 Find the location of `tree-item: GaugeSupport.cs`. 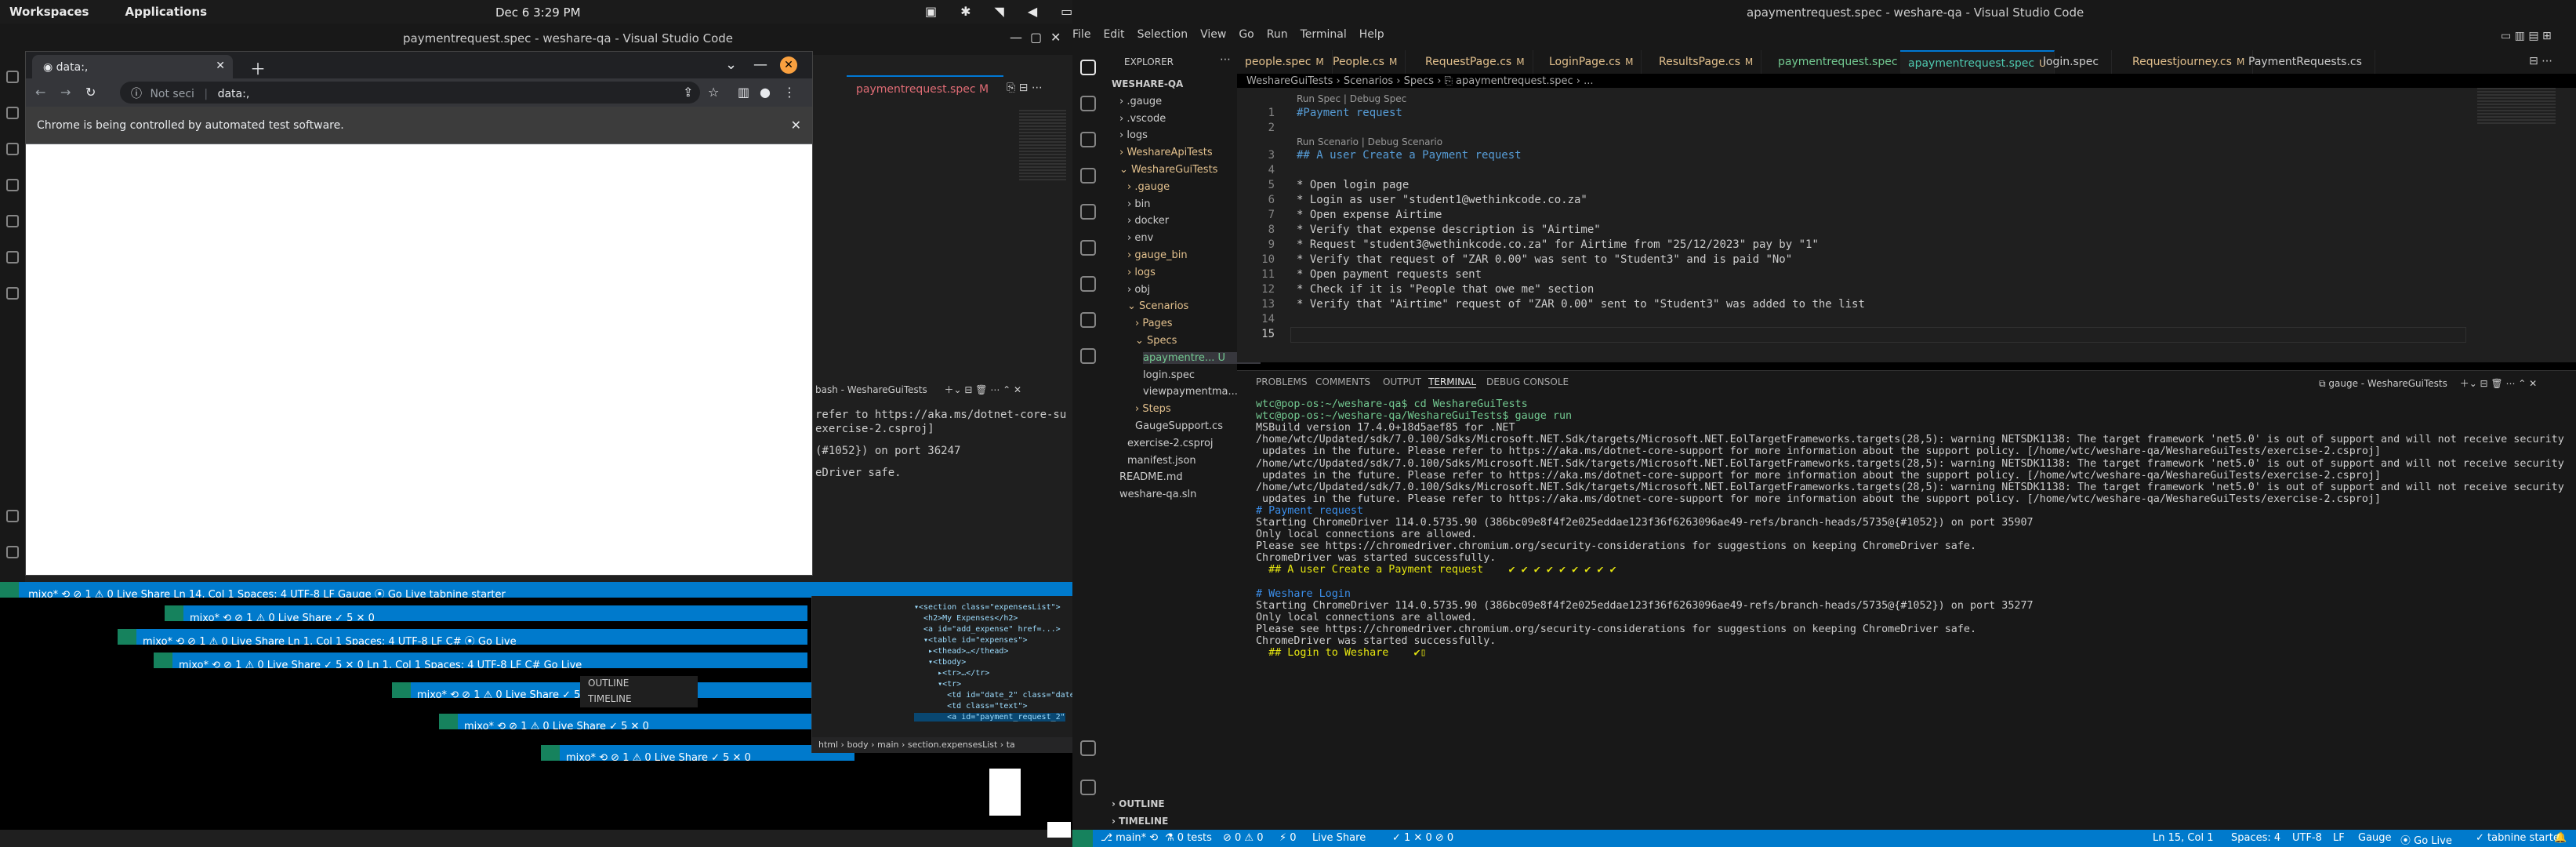

tree-item: GaugeSupport.cs is located at coordinates (1179, 426).